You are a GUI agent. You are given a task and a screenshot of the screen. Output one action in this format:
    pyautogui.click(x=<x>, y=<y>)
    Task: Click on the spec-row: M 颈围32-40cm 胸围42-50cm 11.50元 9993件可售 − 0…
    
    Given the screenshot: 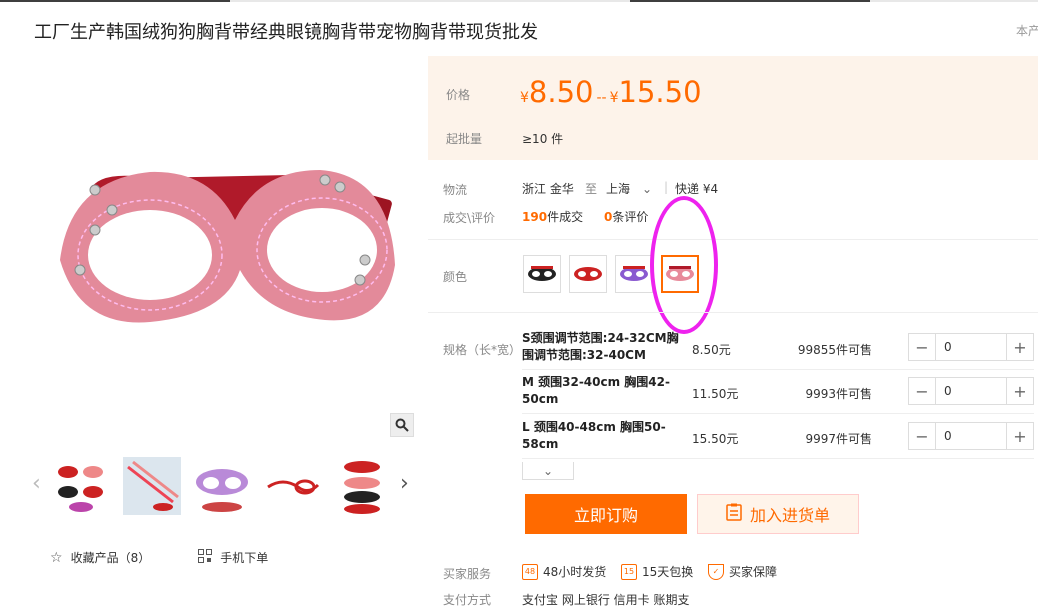 What is the action you would take?
    pyautogui.click(x=778, y=392)
    